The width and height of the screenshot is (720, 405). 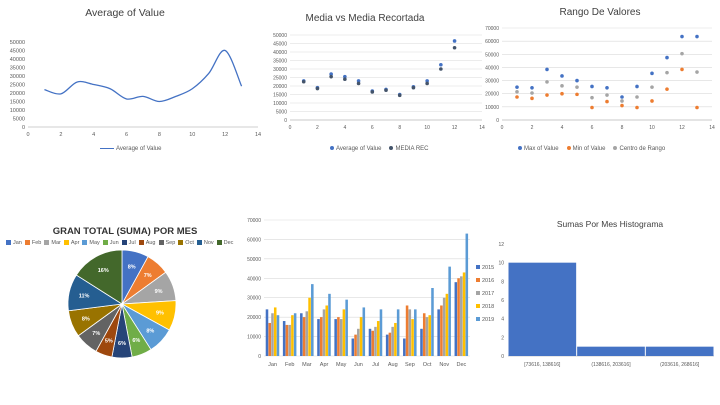 I want to click on chart-legend: Max of Value Min of Value Centro de Rango, so click(x=595, y=149).